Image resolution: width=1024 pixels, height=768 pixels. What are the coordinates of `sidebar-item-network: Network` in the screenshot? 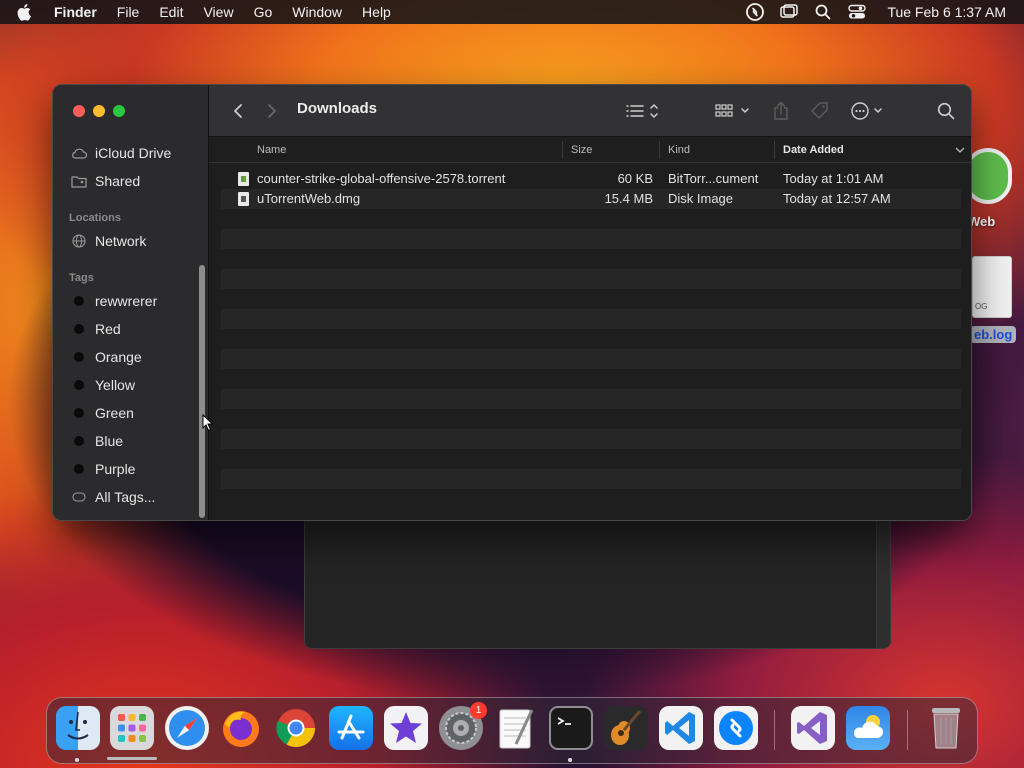 It's located at (108, 241).